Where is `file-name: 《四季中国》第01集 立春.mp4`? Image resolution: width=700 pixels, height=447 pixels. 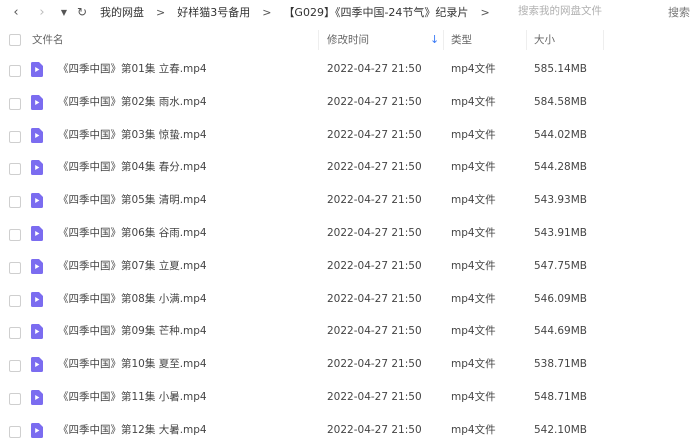
file-name: 《四季中国》第01集 立春.mp4 is located at coordinates (132, 69).